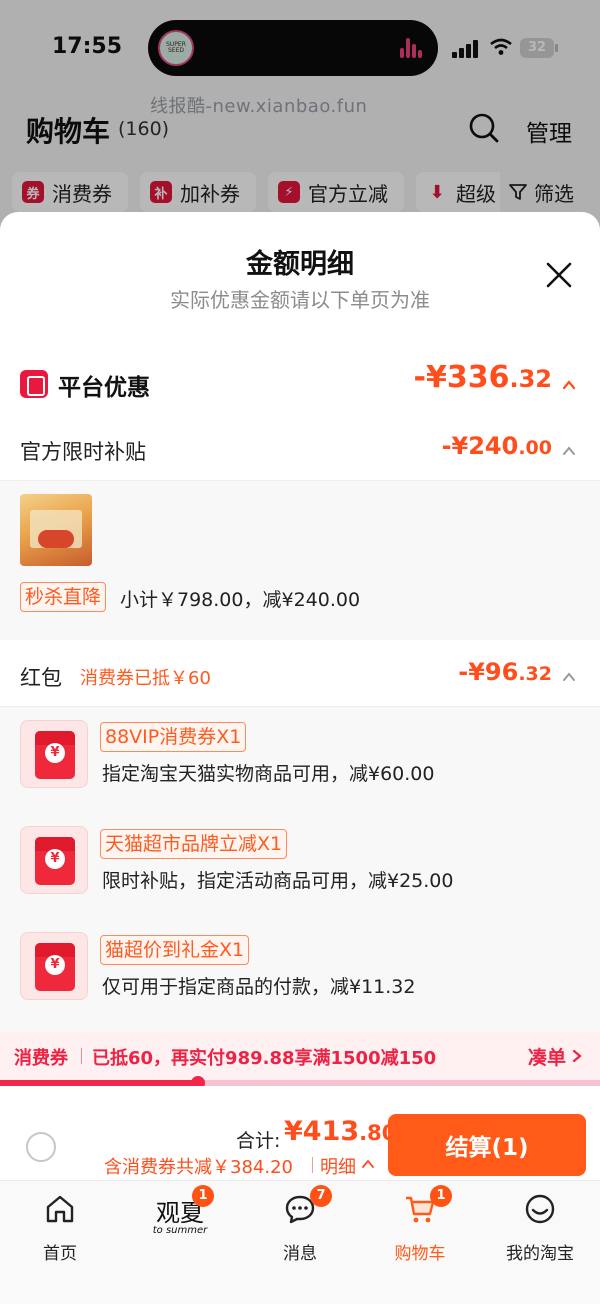 The image size is (600, 1304). What do you see at coordinates (268, 774) in the screenshot?
I see `coupon-desc: 指定淘宝天猫实物商品可用，减¥60.00` at bounding box center [268, 774].